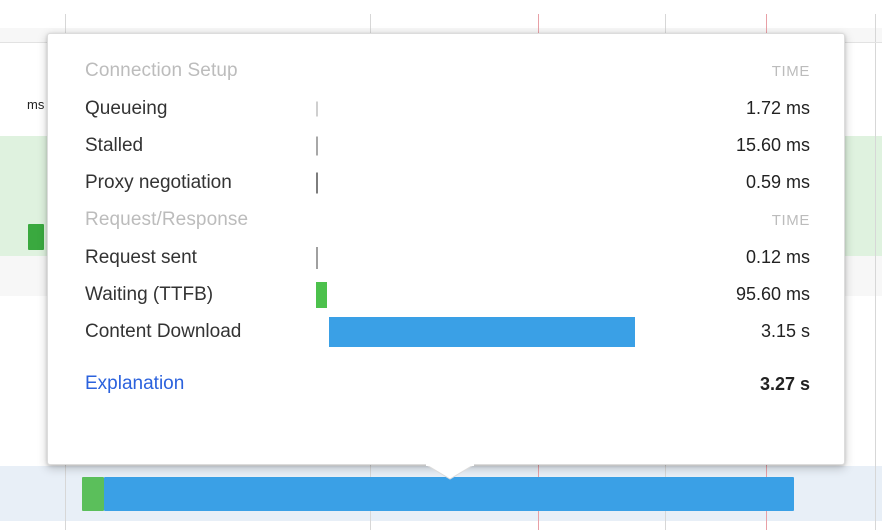 The image size is (882, 530). I want to click on timing-row-stalled: Stalled 15.60 ms, so click(447, 145).